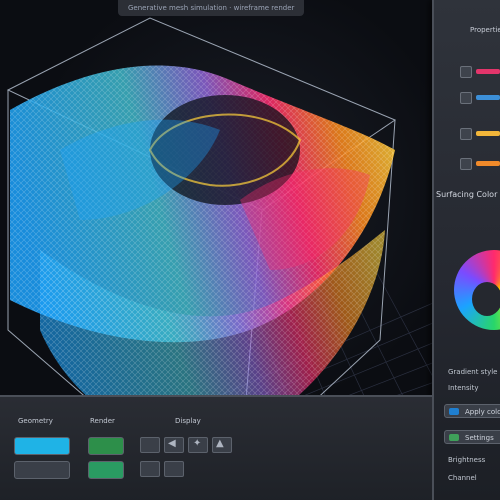  Describe the element at coordinates (42, 446) in the screenshot. I see `swatch-primary` at that location.